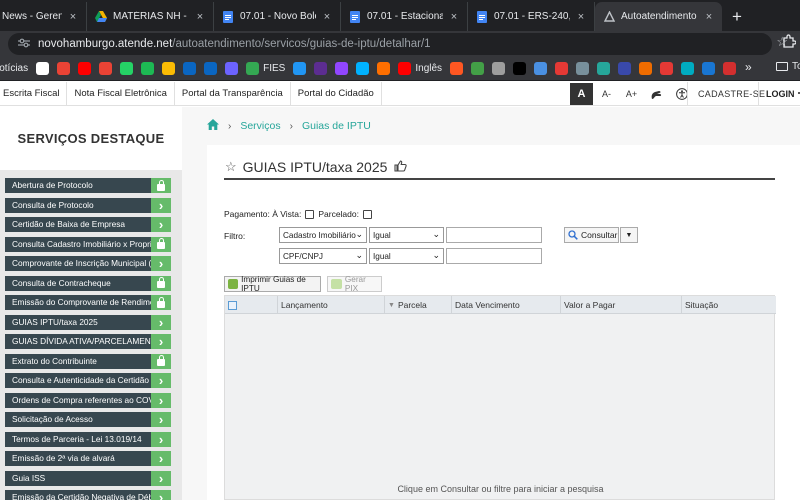  Describe the element at coordinates (265, 68) in the screenshot. I see `bookmark-item: FIES` at that location.